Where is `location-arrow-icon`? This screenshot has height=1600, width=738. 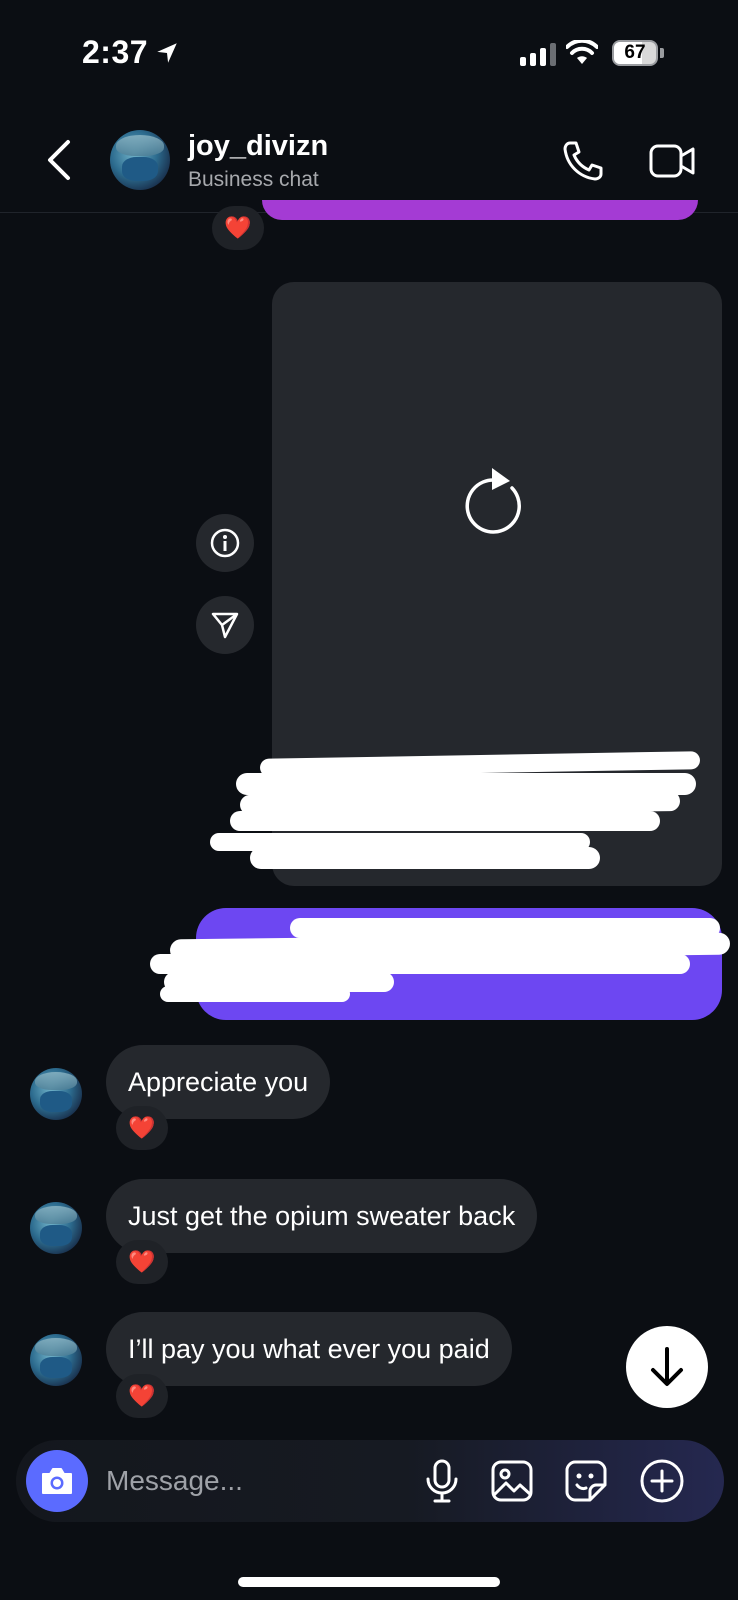
location-arrow-icon is located at coordinates (167, 53).